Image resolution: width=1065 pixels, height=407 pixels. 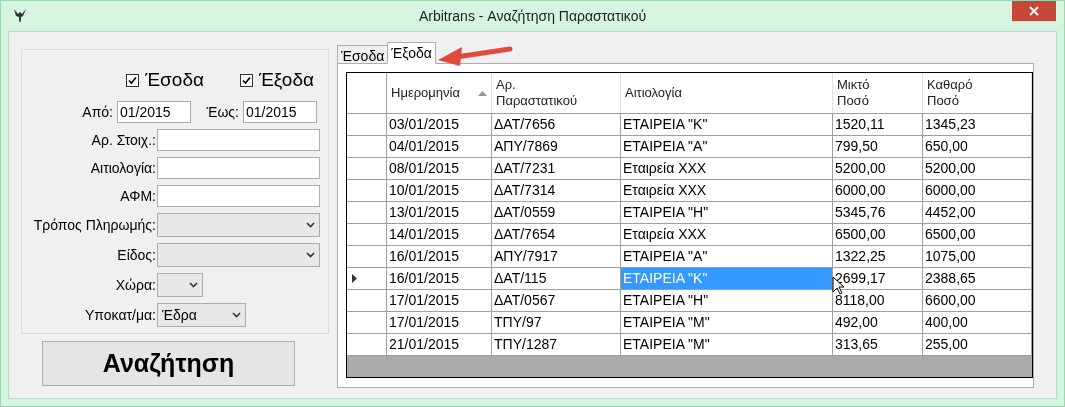 What do you see at coordinates (878, 93) in the screenshot?
I see `column-header: Μικτό Ποσό` at bounding box center [878, 93].